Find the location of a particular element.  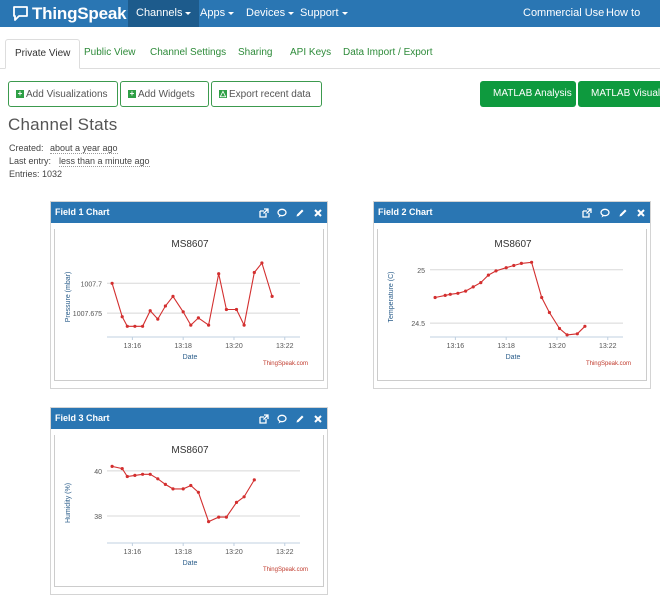

add-visualizations-button: + Add Visualizations is located at coordinates (63, 94).